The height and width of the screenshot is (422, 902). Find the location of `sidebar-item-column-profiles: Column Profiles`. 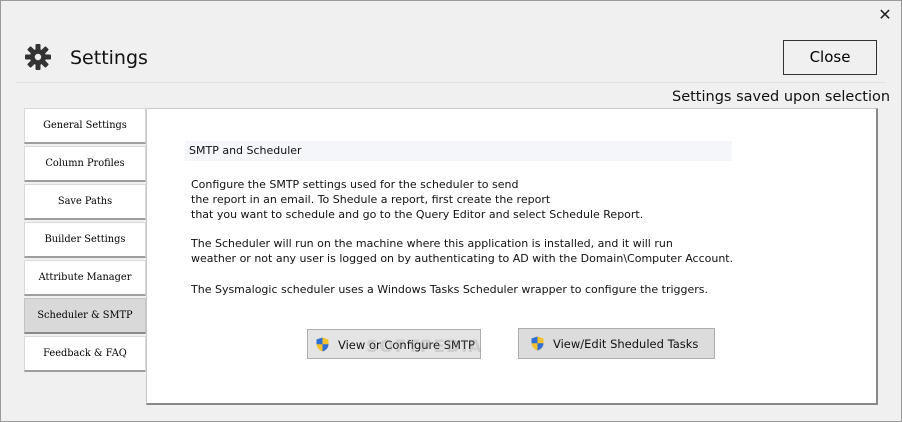

sidebar-item-column-profiles: Column Profiles is located at coordinates (85, 164).